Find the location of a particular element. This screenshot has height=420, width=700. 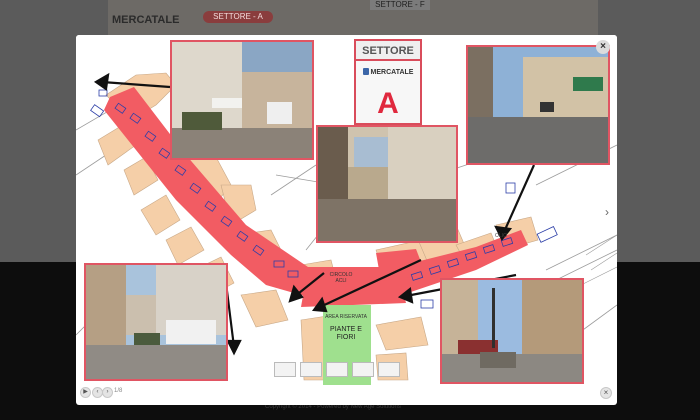

photo-market-stalls-image is located at coordinates (156, 322).